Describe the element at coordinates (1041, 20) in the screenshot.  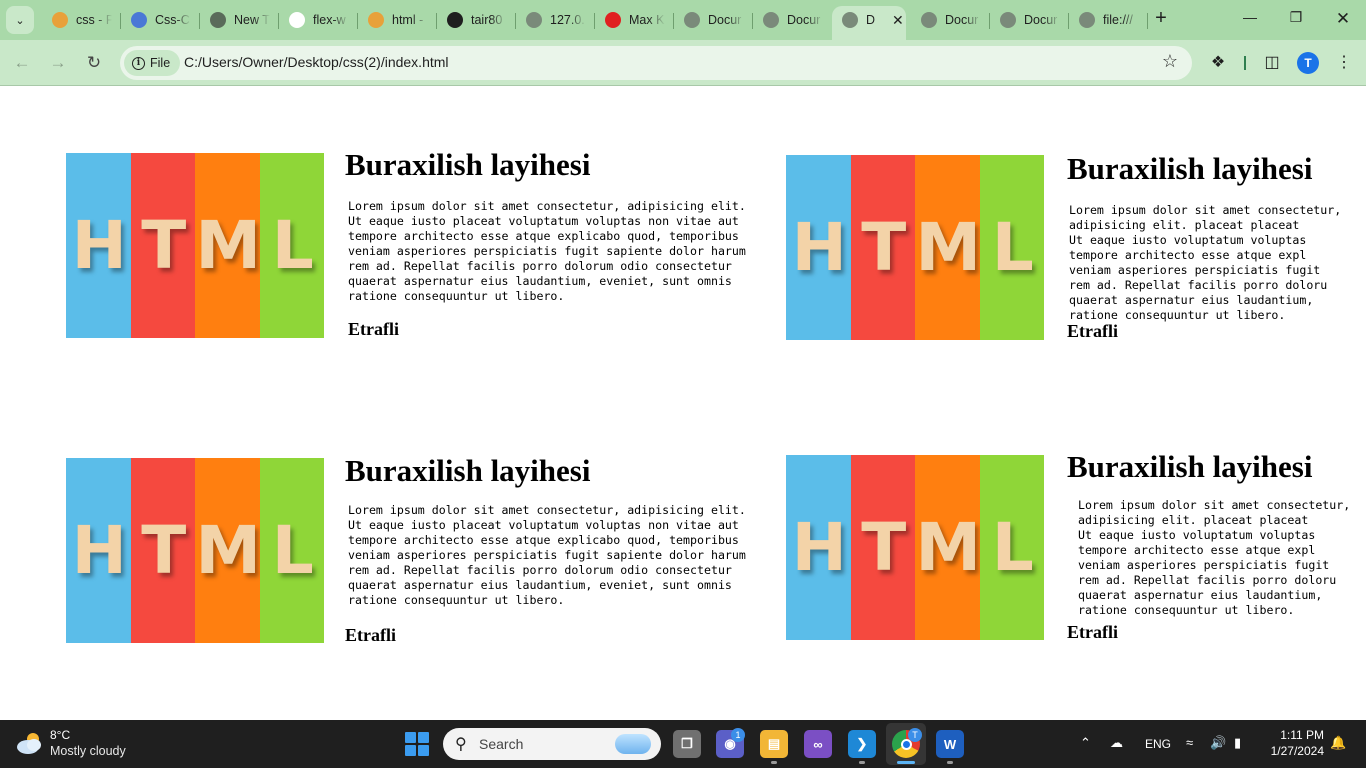
I see `tab-title: Docur` at that location.